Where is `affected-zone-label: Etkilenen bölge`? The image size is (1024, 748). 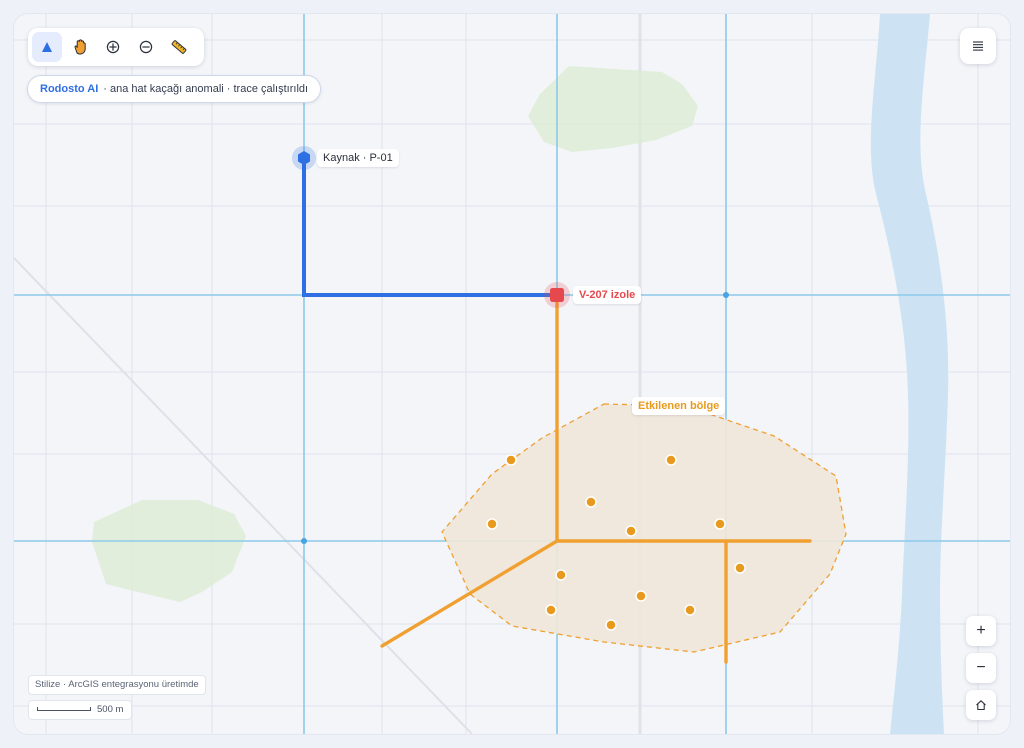
affected-zone-label: Etkilenen bölge is located at coordinates (679, 406).